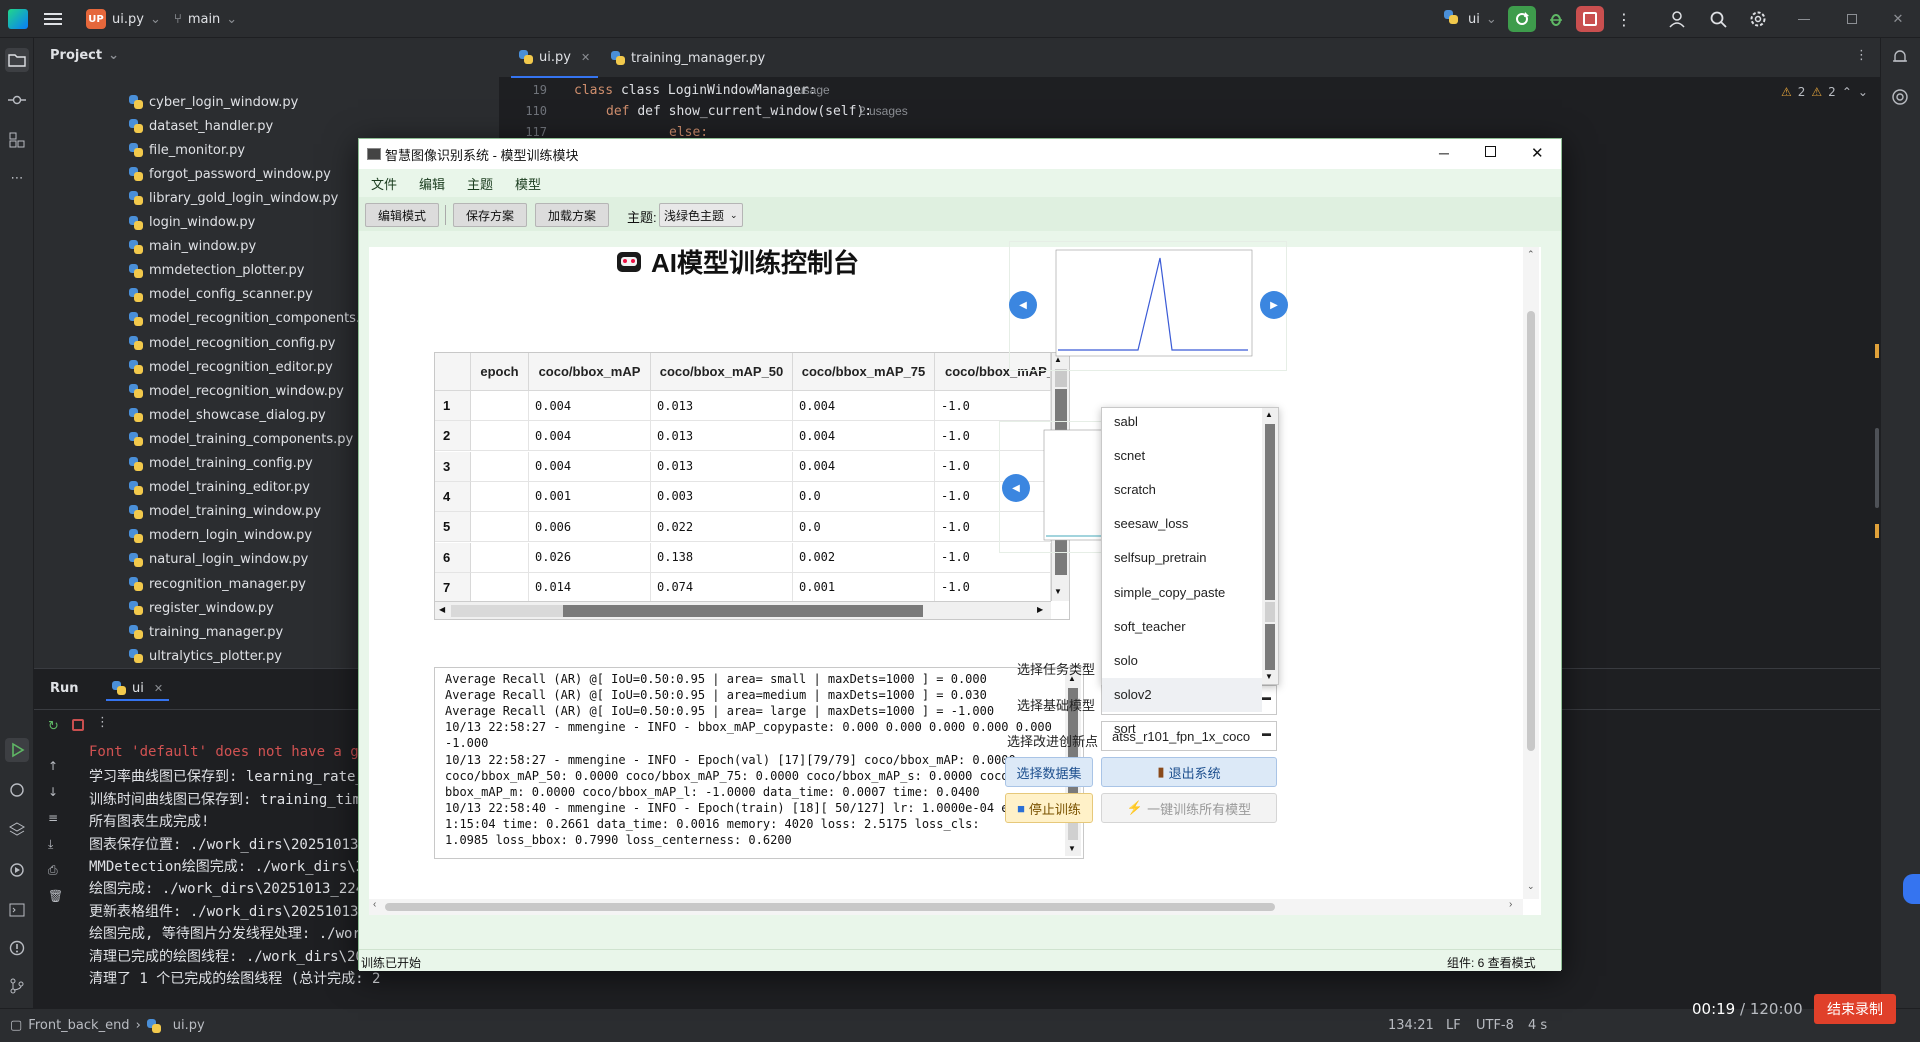 This screenshot has width=1920, height=1042. Describe the element at coordinates (864, 557) in the screenshot. I see `table-cell: 0.002` at that location.